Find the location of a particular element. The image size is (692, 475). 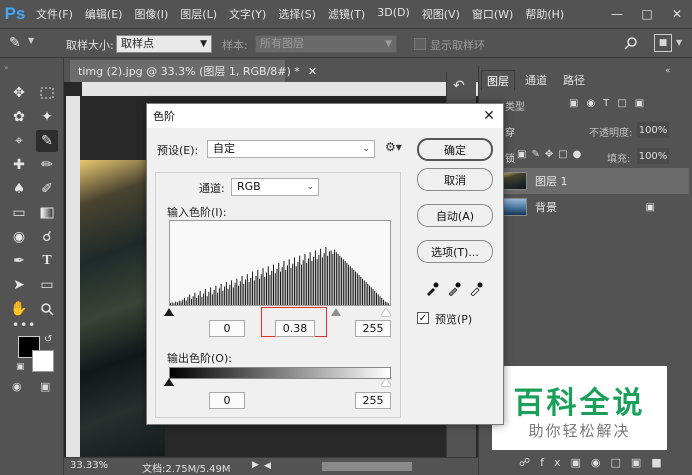

gray-point-eyedropper-icon is located at coordinates (454, 289).